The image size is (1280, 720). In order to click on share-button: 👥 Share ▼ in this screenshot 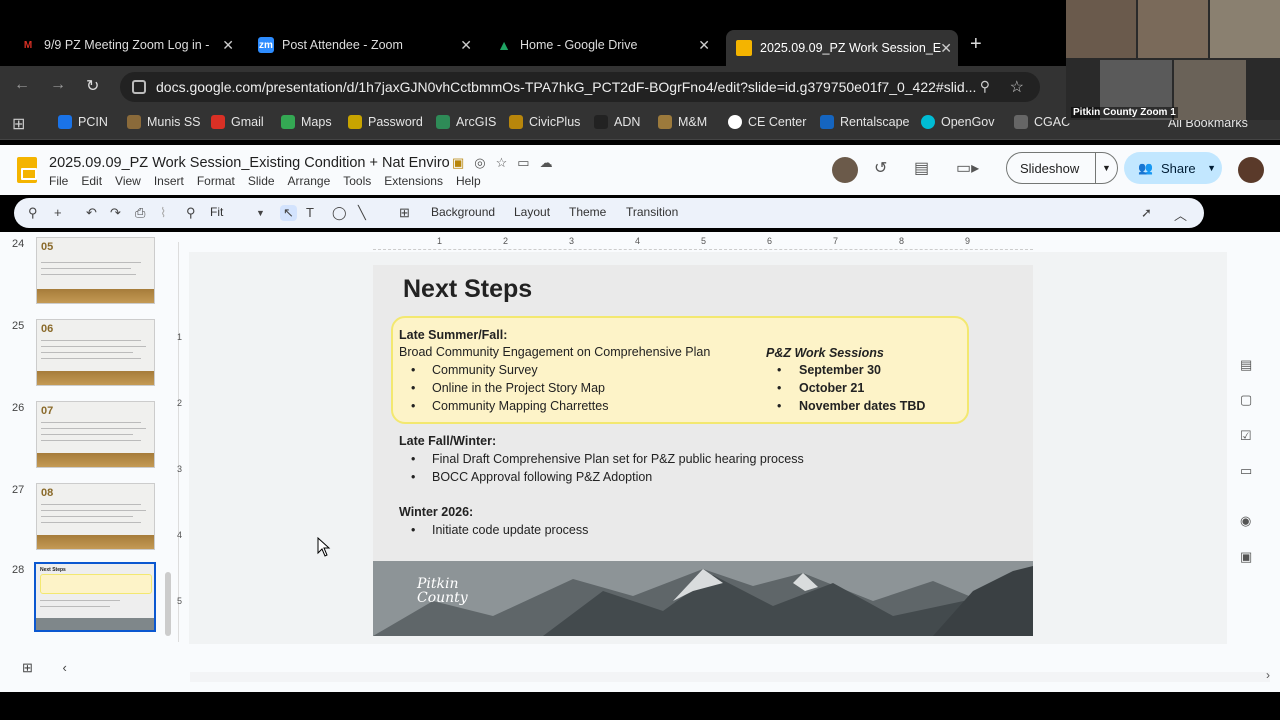, I will do `click(1173, 168)`.